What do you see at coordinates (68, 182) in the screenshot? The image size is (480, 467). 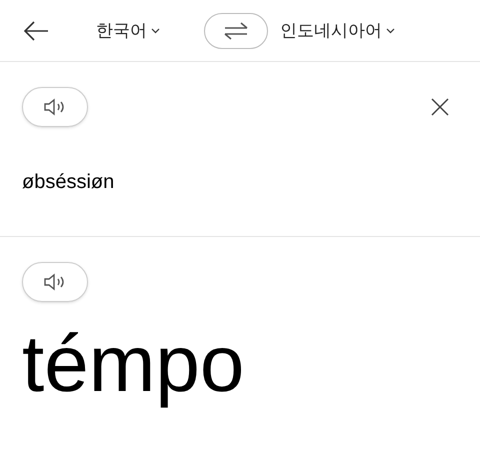 I see `source-text: øbséssiøn` at bounding box center [68, 182].